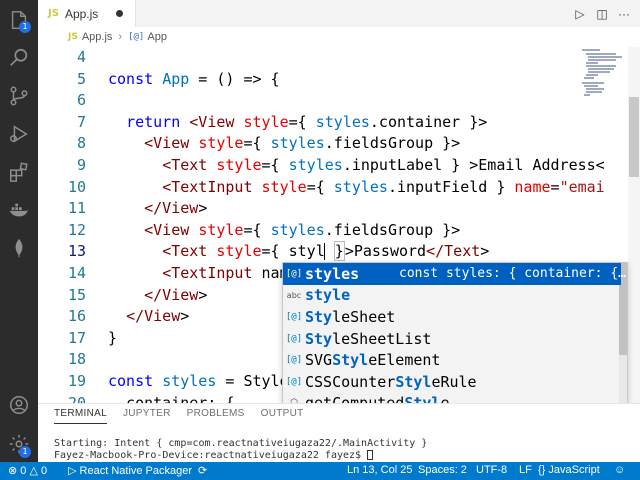 The width and height of the screenshot is (640, 480). I want to click on split-editor-icon: ◫, so click(602, 14).